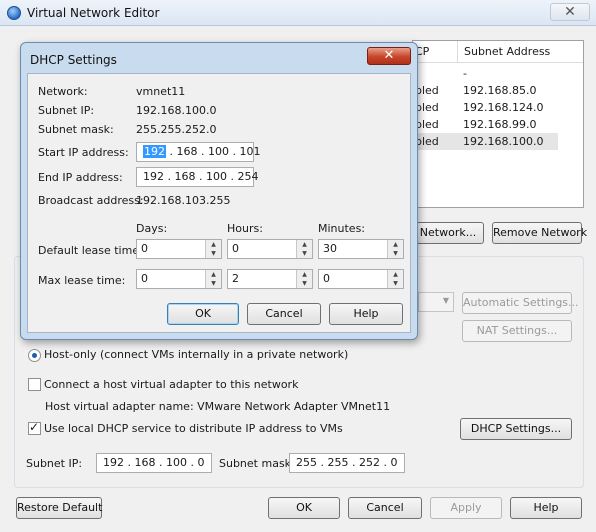 Image resolution: width=596 pixels, height=532 pixels. I want to click on ok-button: OK, so click(304, 508).